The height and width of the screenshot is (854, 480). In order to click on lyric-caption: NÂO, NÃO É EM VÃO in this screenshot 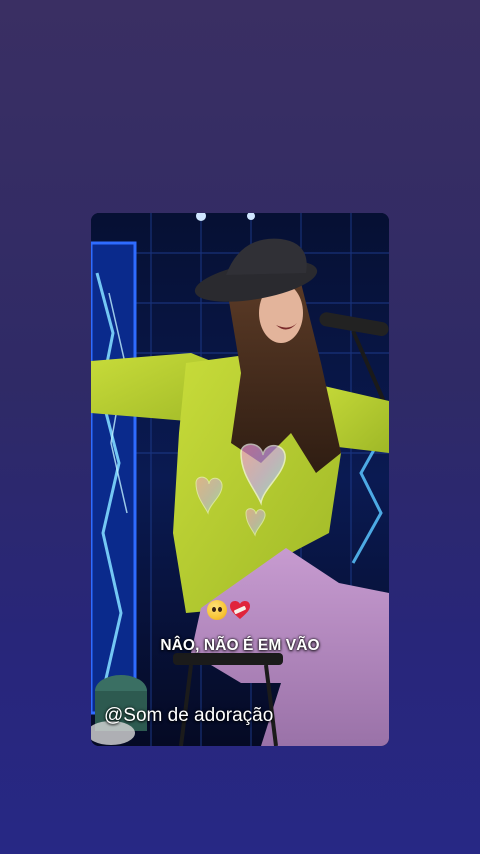, I will do `click(240, 645)`.